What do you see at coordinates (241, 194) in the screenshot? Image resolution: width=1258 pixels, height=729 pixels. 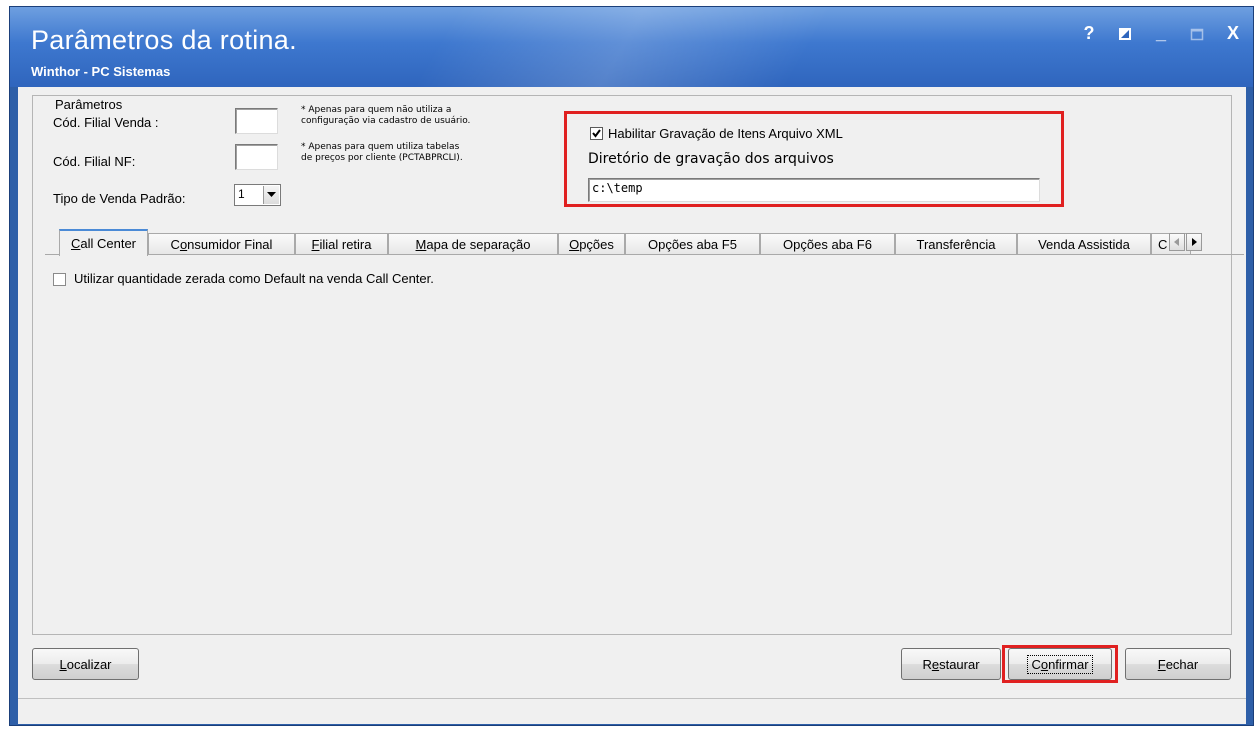 I see `tipo-venda-value: 1` at bounding box center [241, 194].